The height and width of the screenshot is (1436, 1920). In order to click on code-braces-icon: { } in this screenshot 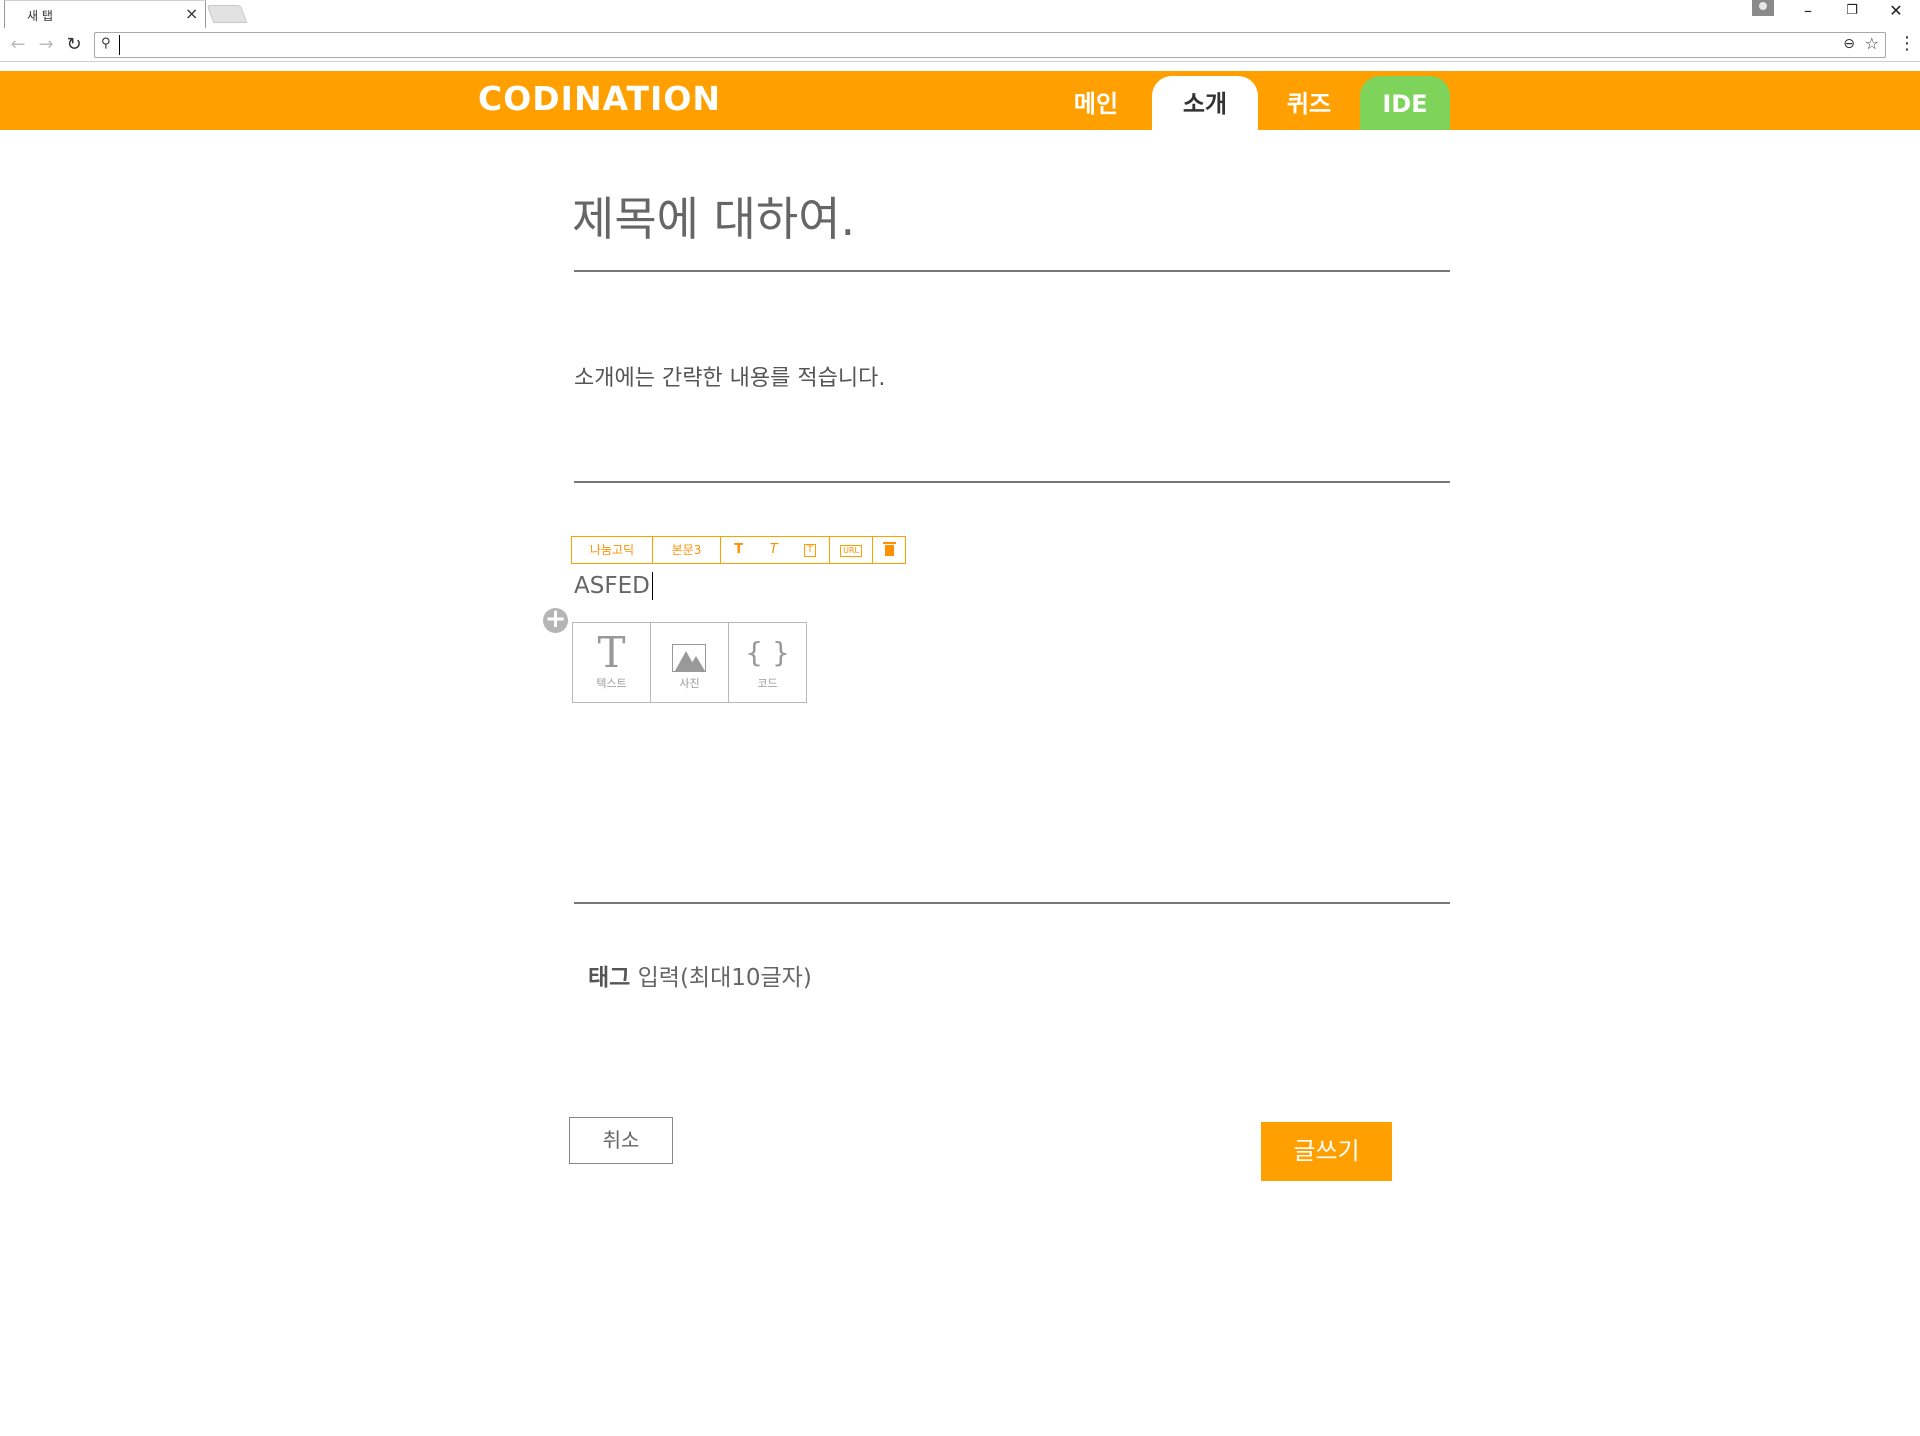, I will do `click(767, 652)`.